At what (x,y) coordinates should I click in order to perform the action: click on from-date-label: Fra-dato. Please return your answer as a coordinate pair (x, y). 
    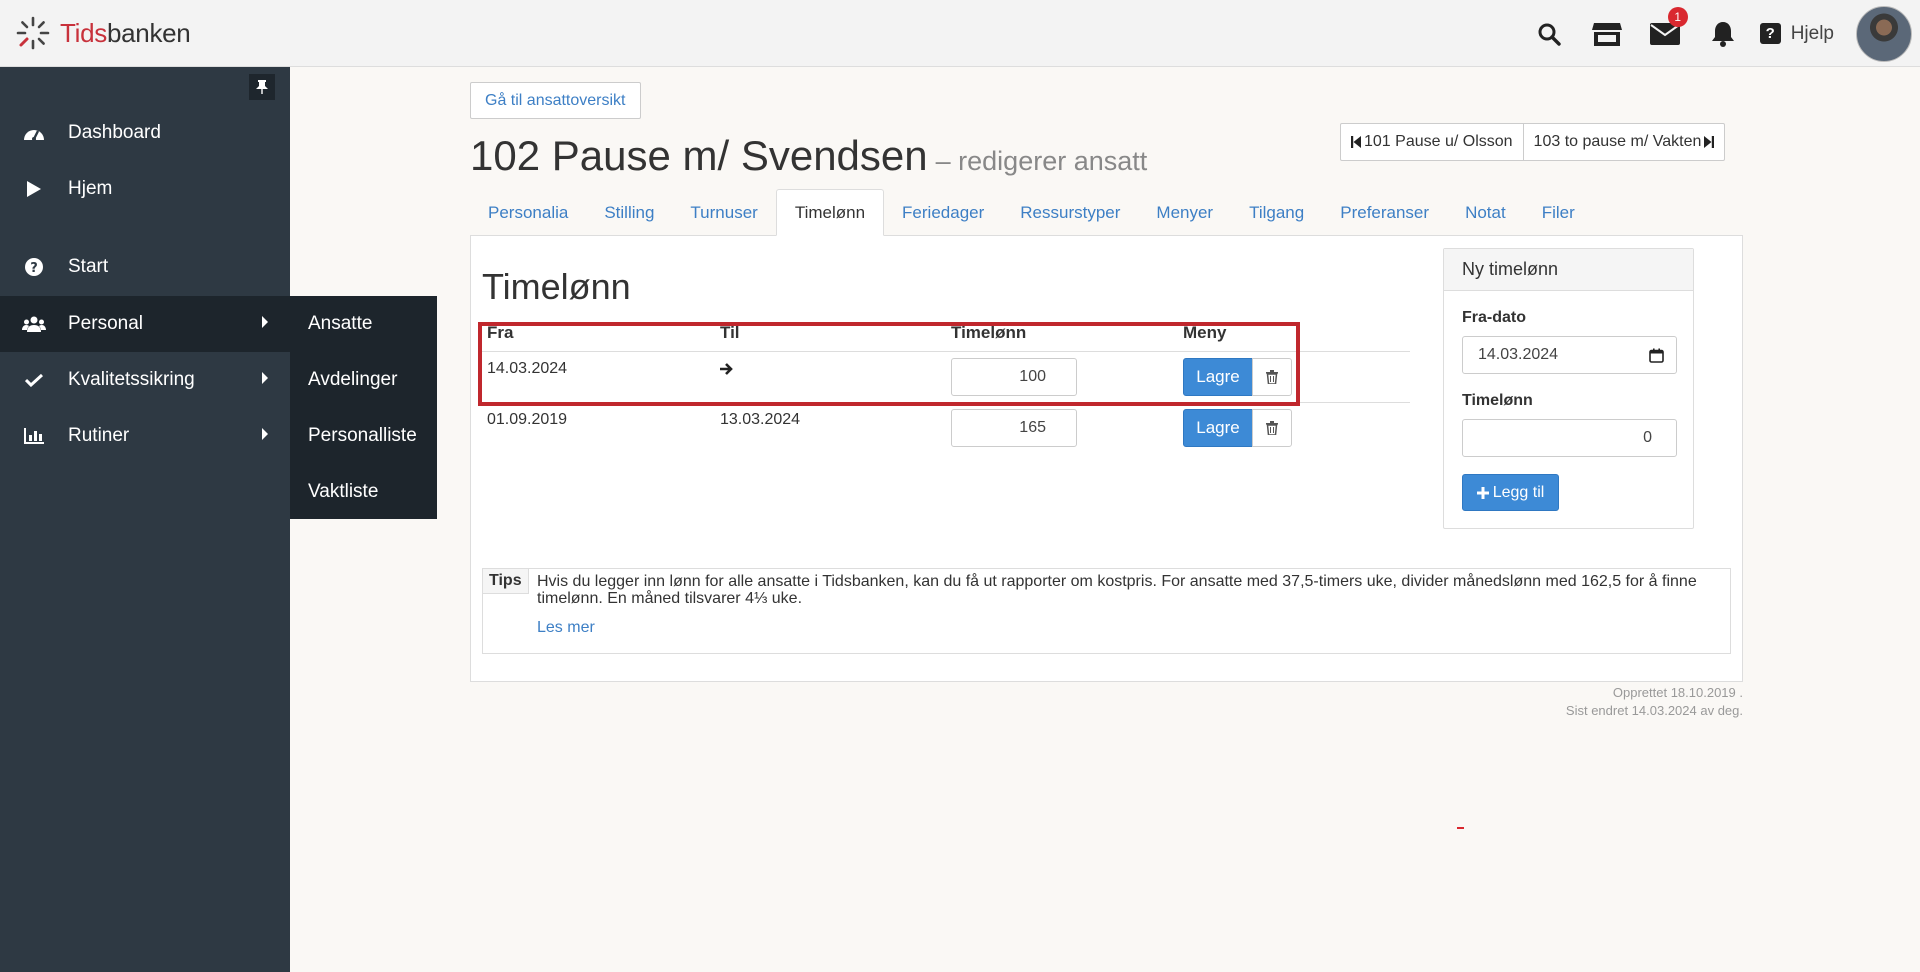
    Looking at the image, I should click on (1494, 317).